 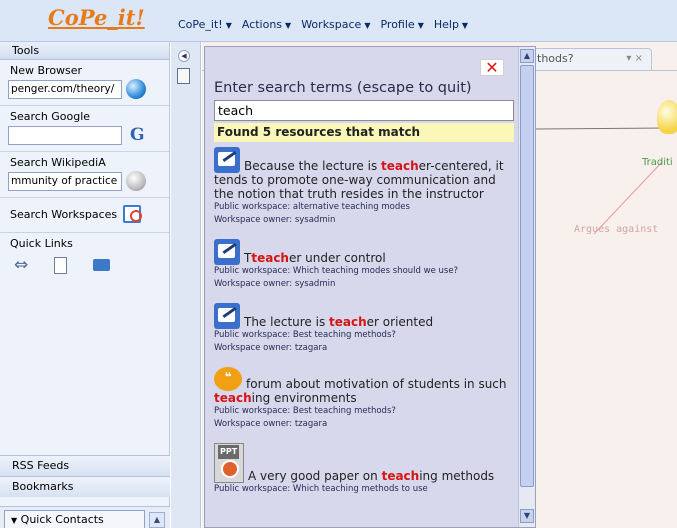 I want to click on menu-cope-it: CoPe_it! ▼, so click(x=205, y=24).